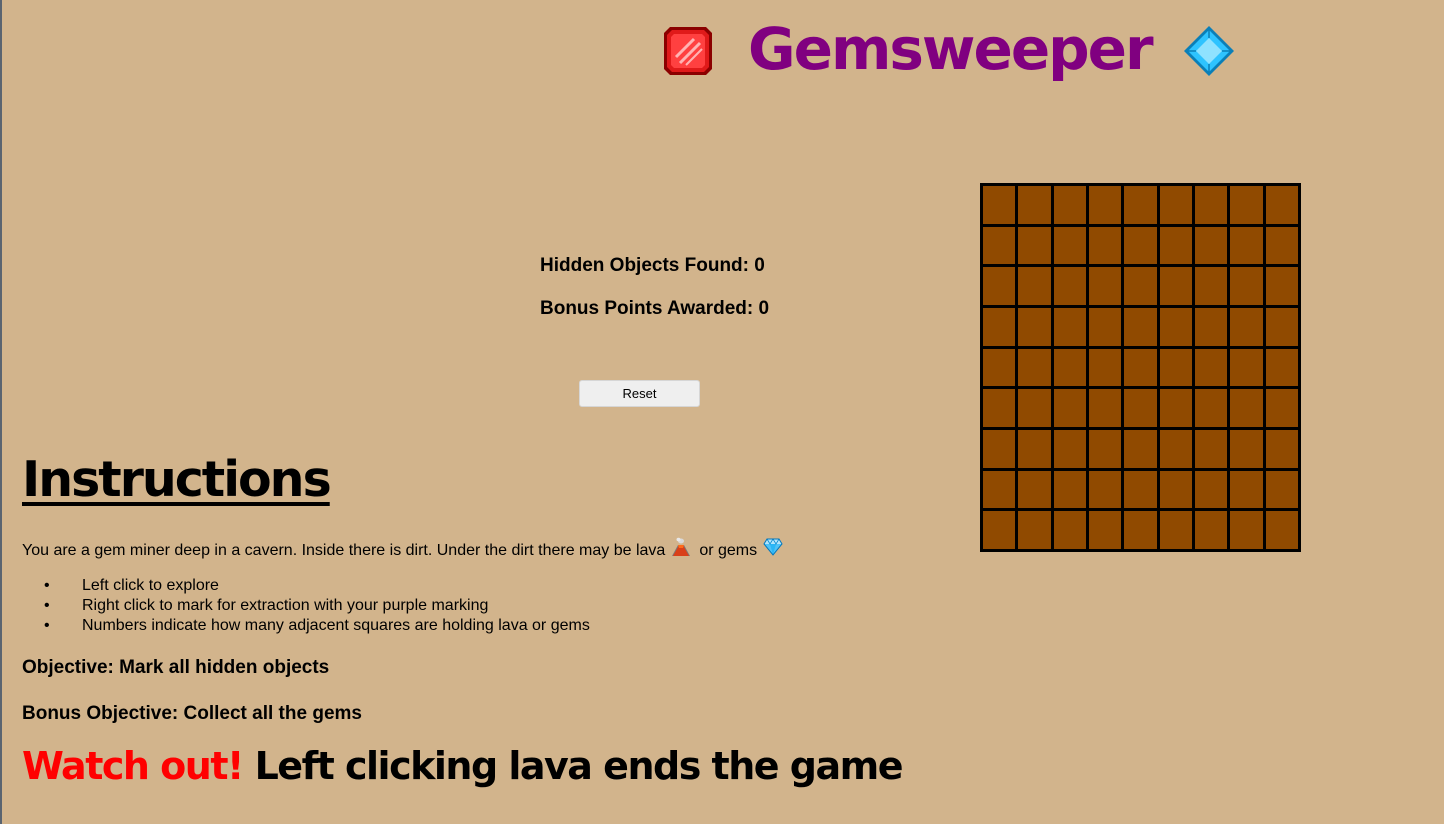  What do you see at coordinates (150, 585) in the screenshot?
I see `rule-text: Left click to explore` at bounding box center [150, 585].